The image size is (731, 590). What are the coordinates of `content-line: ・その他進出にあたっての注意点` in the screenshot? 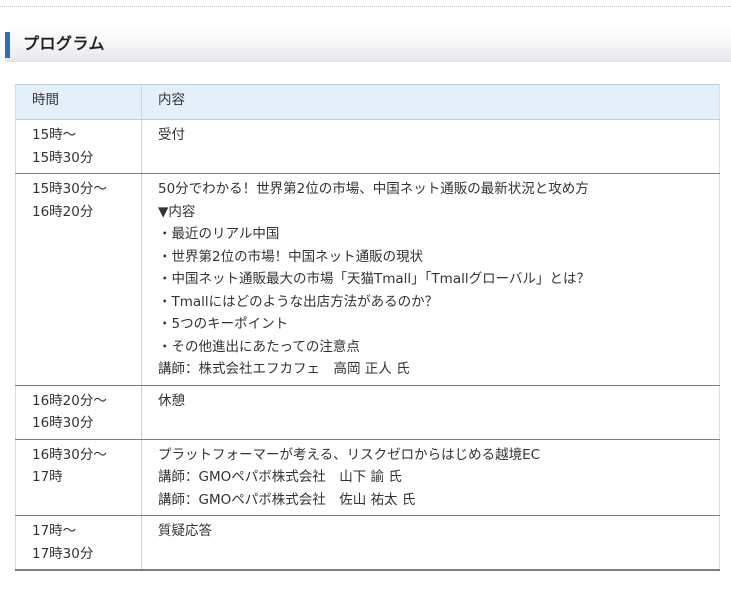 It's located at (259, 346).